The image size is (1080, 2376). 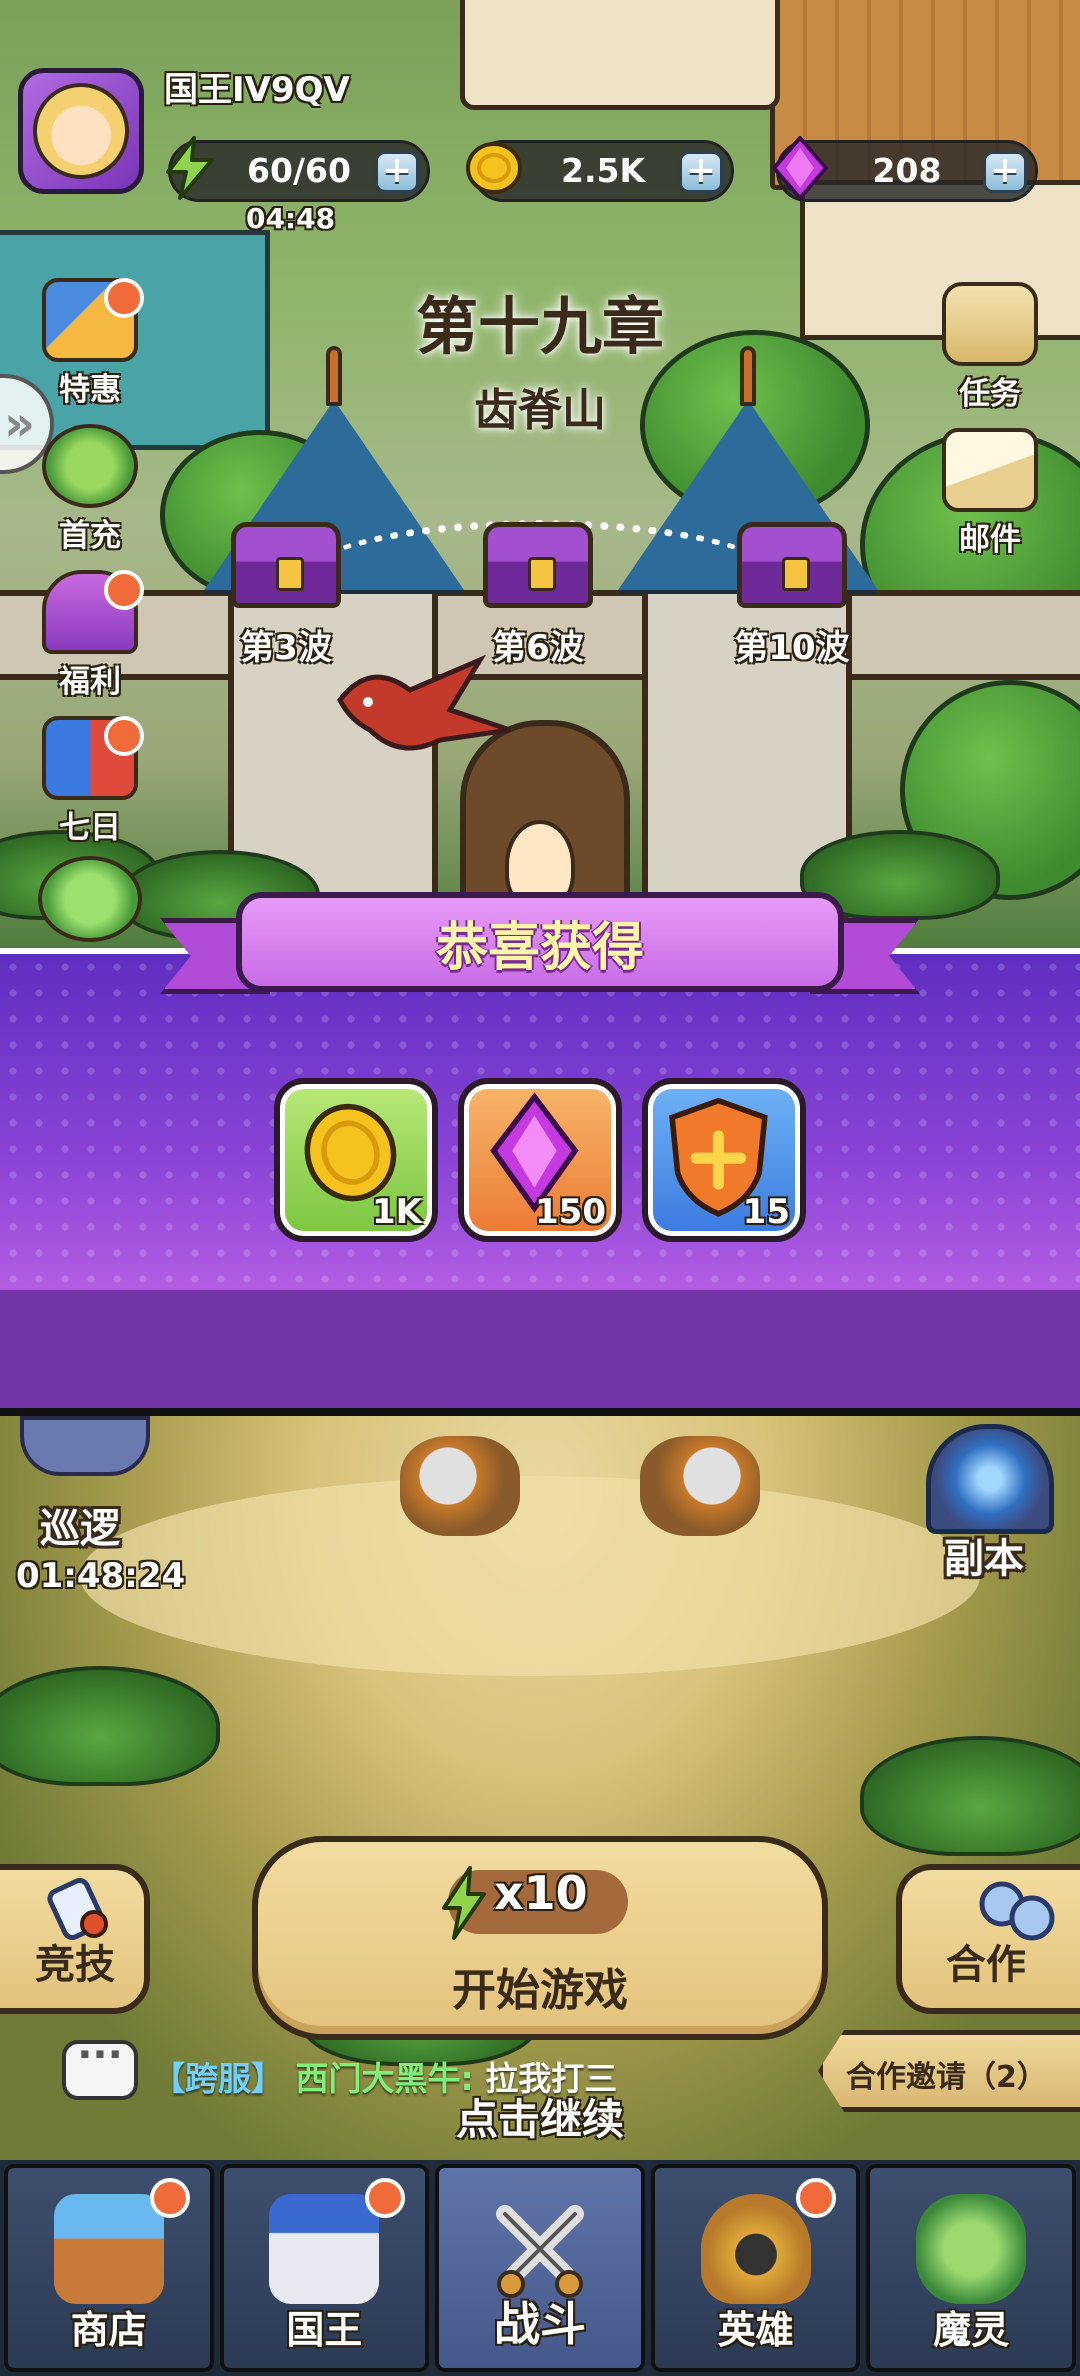 I want to click on nav-tab-label: 战斗, so click(x=539, y=2324).